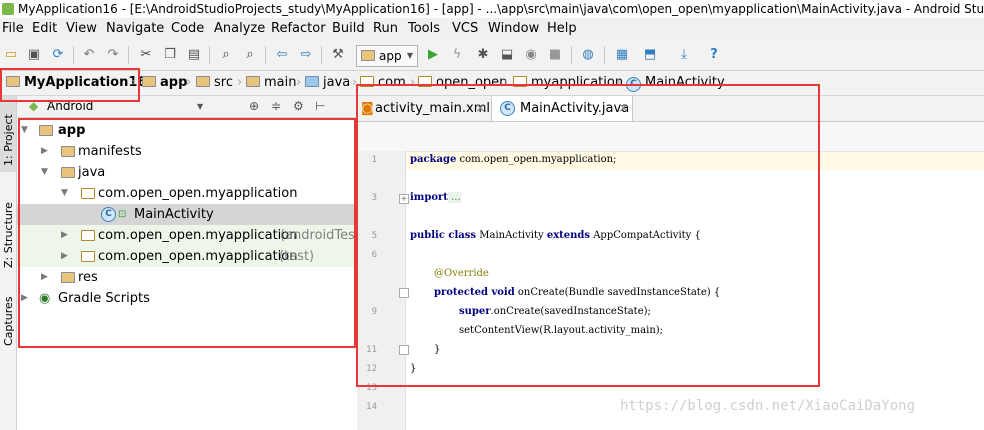  What do you see at coordinates (187, 298) in the screenshot?
I see `tree-item-gradle-scripts: ▶ ◉ Gradle Scripts` at bounding box center [187, 298].